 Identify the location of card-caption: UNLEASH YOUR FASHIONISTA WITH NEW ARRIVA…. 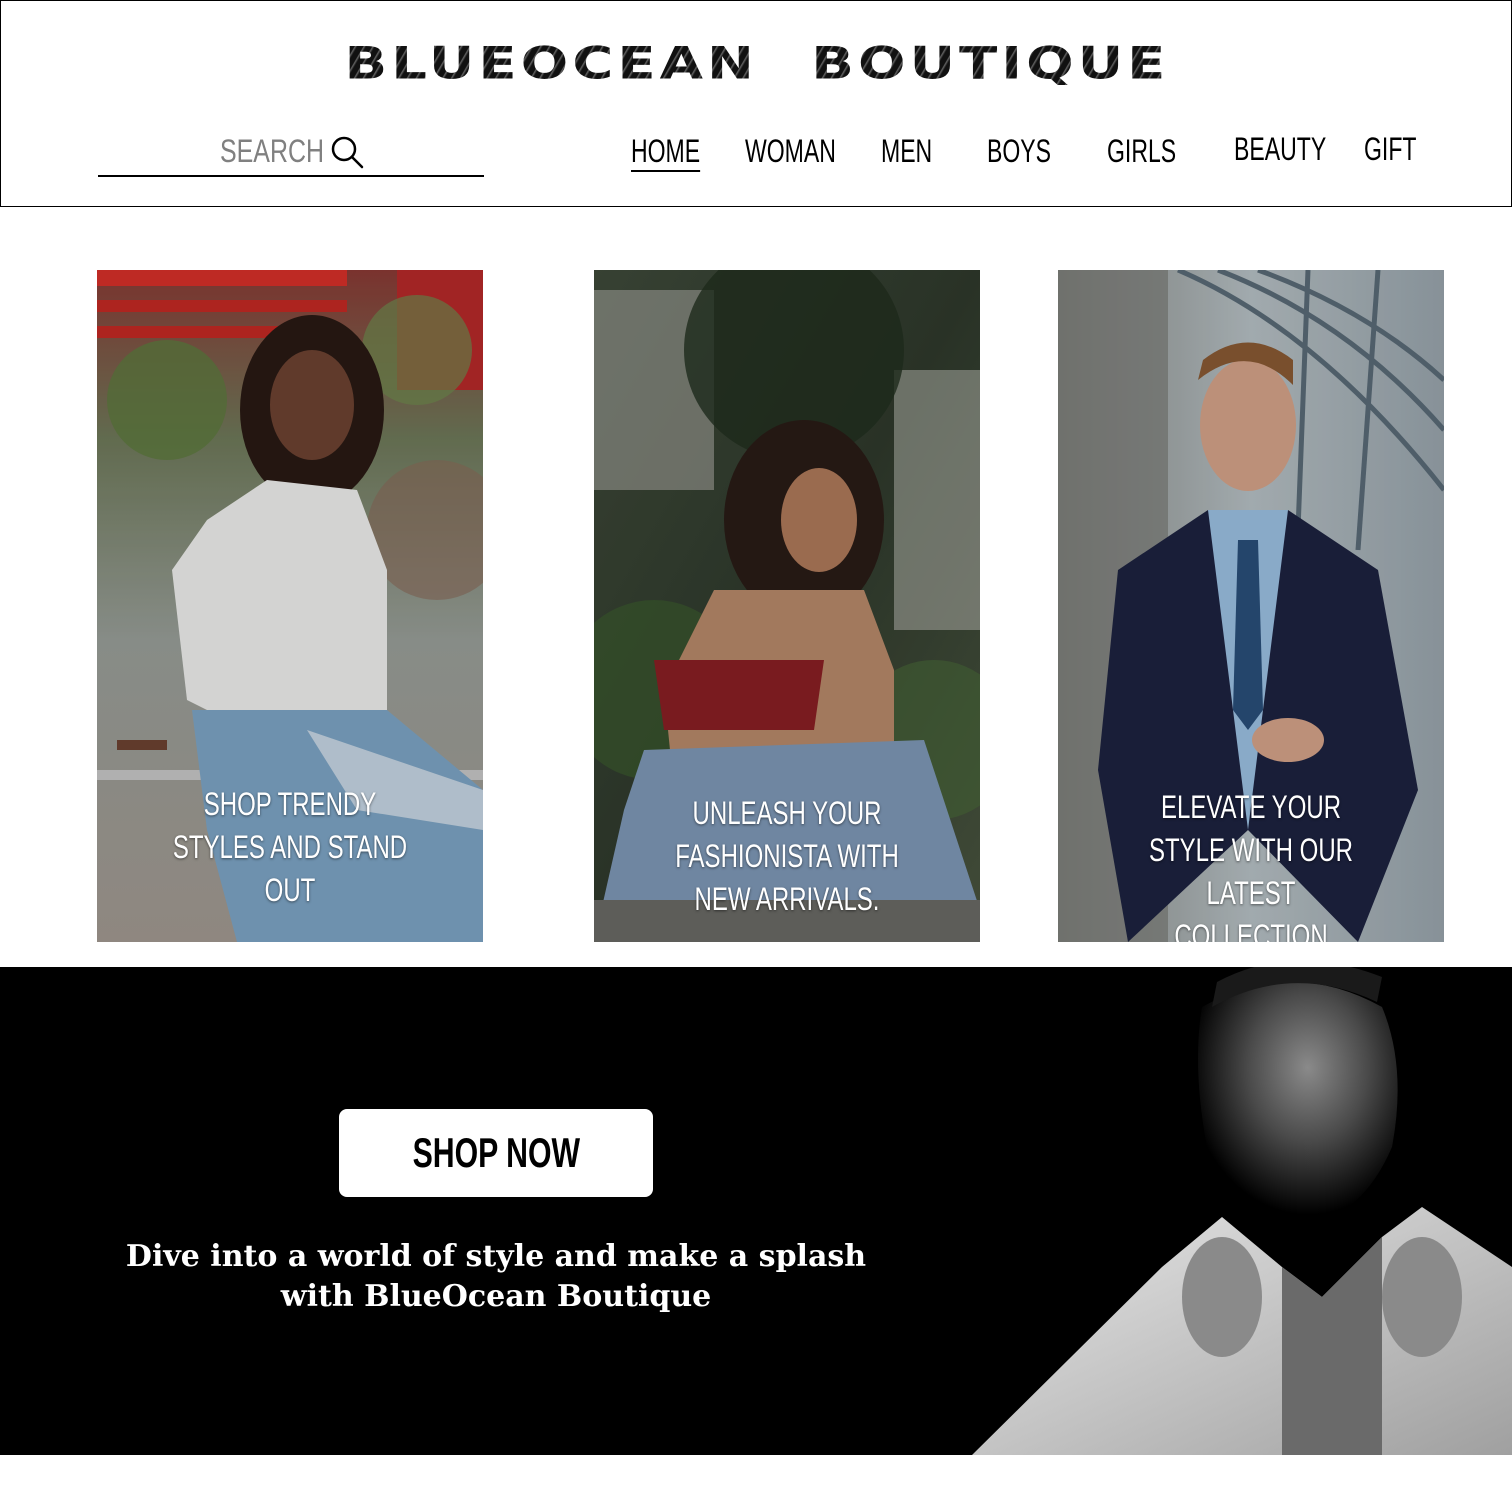
(787, 856).